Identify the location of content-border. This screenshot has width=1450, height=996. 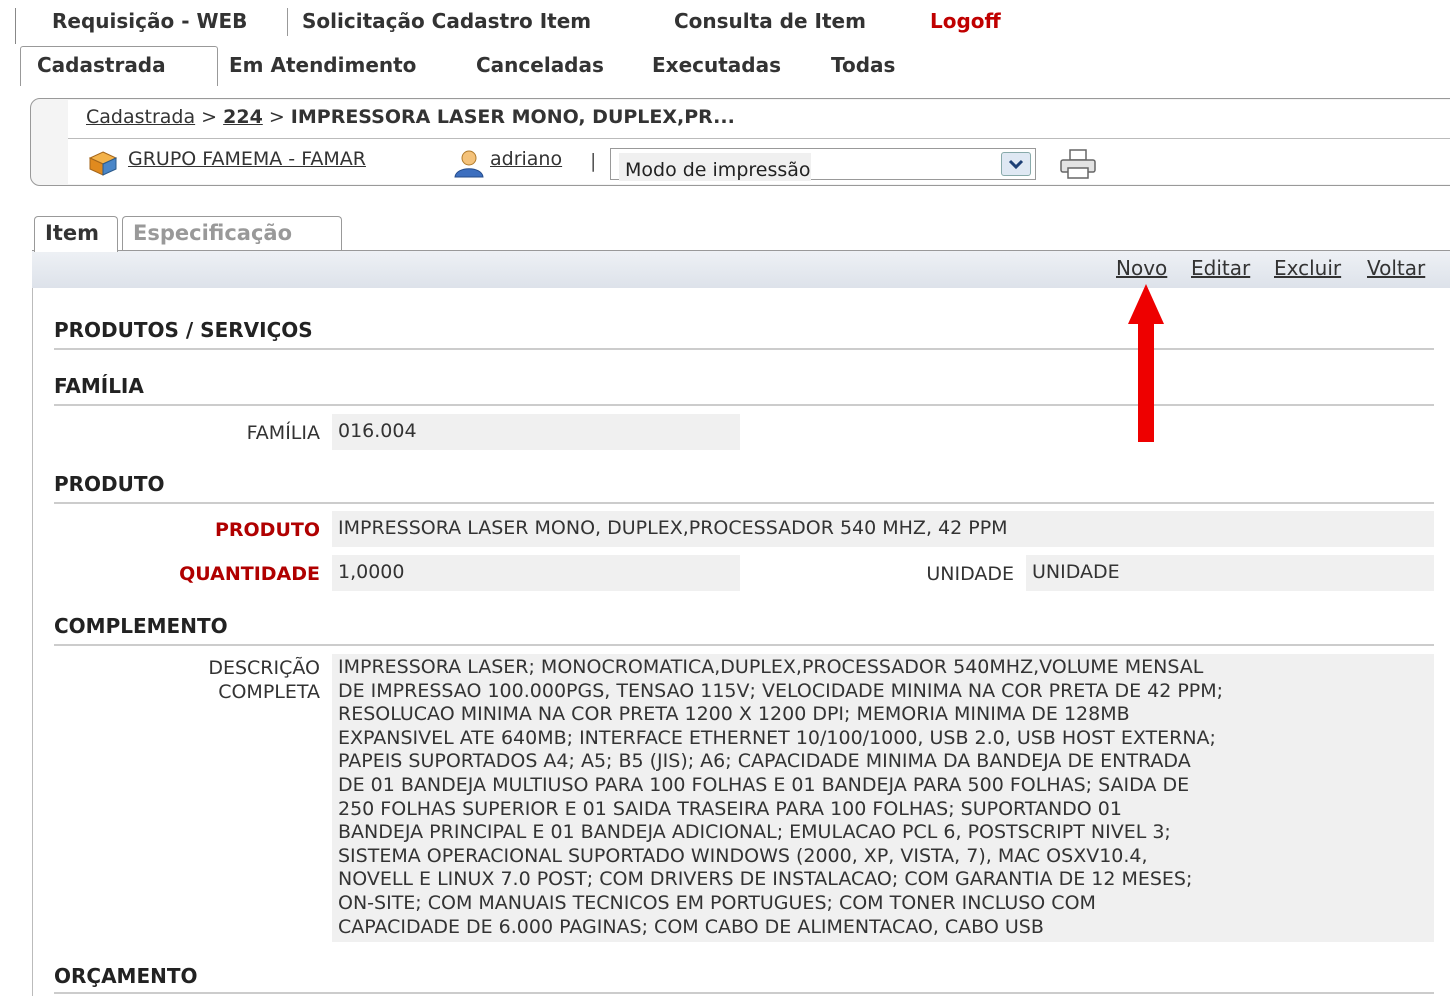
(32, 642).